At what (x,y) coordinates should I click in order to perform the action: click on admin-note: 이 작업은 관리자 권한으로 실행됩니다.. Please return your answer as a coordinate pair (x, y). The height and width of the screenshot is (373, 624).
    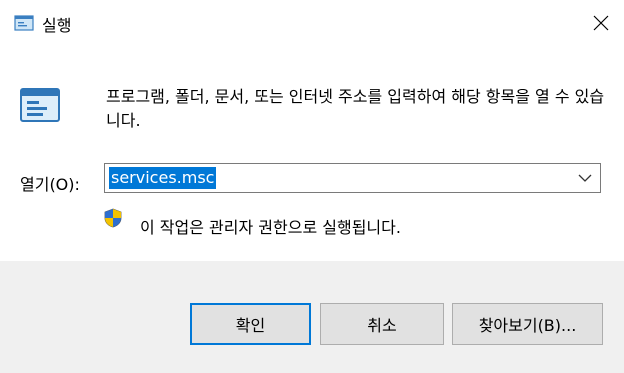
    Looking at the image, I should click on (270, 227).